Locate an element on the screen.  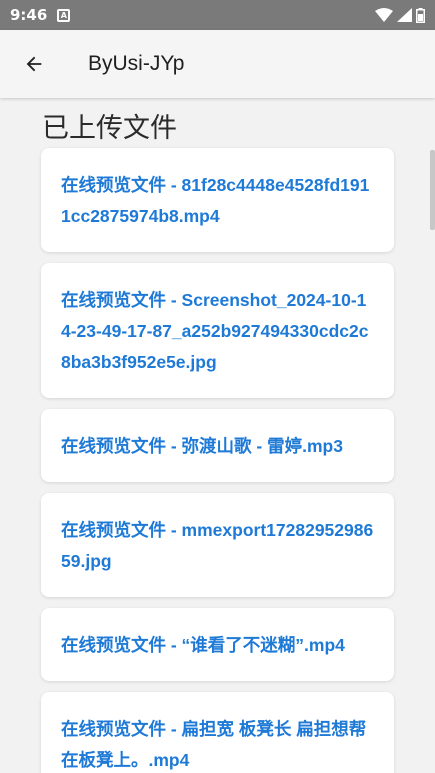
file-card: 在线预览文件 - 扁担宽 板凳长 扁担想帮在板凳上。.mp4 is located at coordinates (217, 732).